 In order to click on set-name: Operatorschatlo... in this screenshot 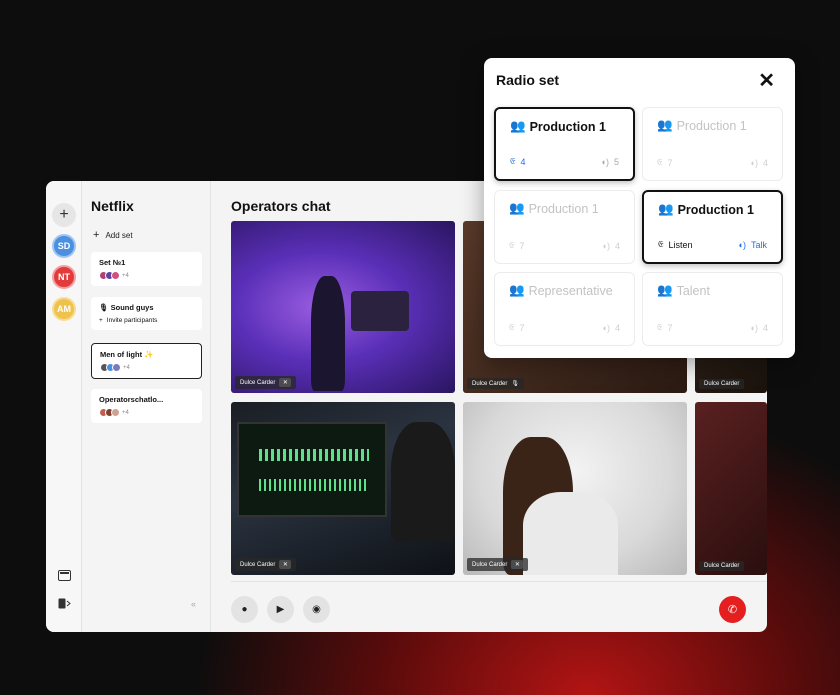, I will do `click(131, 399)`.